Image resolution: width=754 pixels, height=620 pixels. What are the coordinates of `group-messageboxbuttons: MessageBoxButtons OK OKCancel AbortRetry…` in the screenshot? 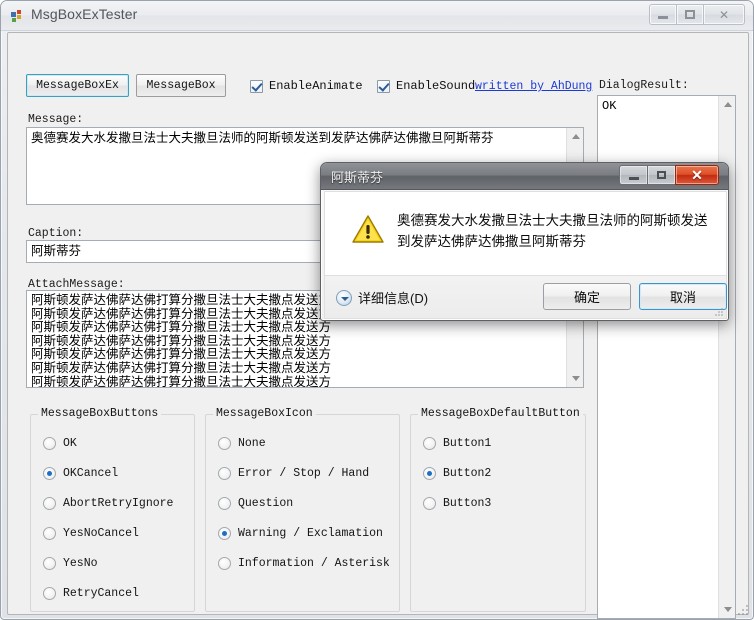 It's located at (112, 509).